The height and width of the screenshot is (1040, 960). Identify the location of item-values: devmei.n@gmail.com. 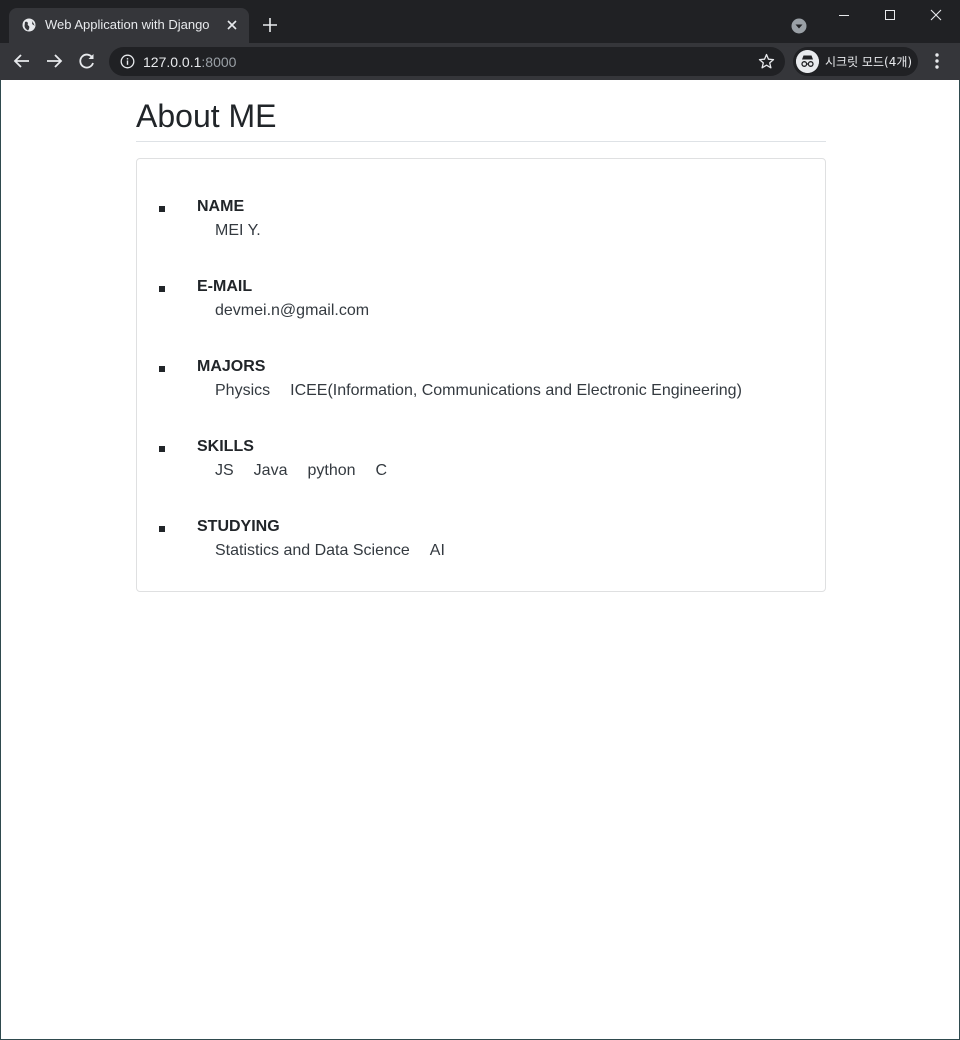
(302, 311).